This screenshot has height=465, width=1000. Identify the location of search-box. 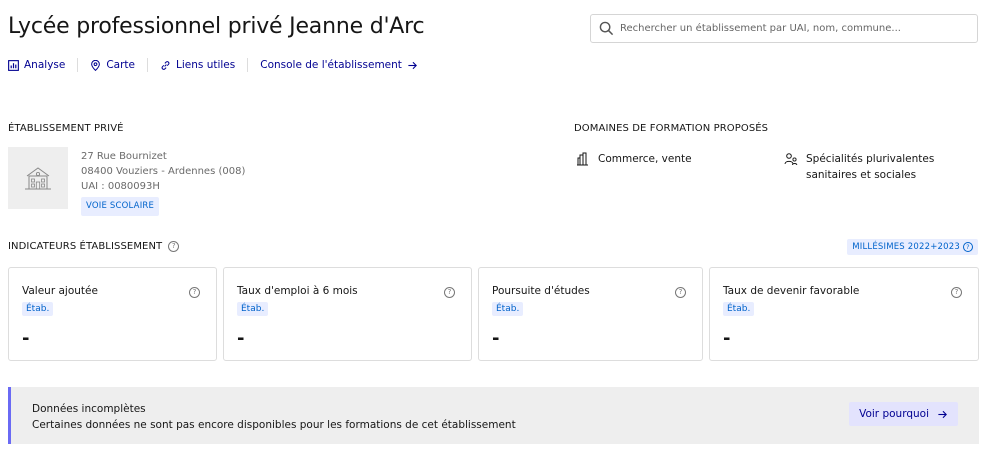
(784, 28).